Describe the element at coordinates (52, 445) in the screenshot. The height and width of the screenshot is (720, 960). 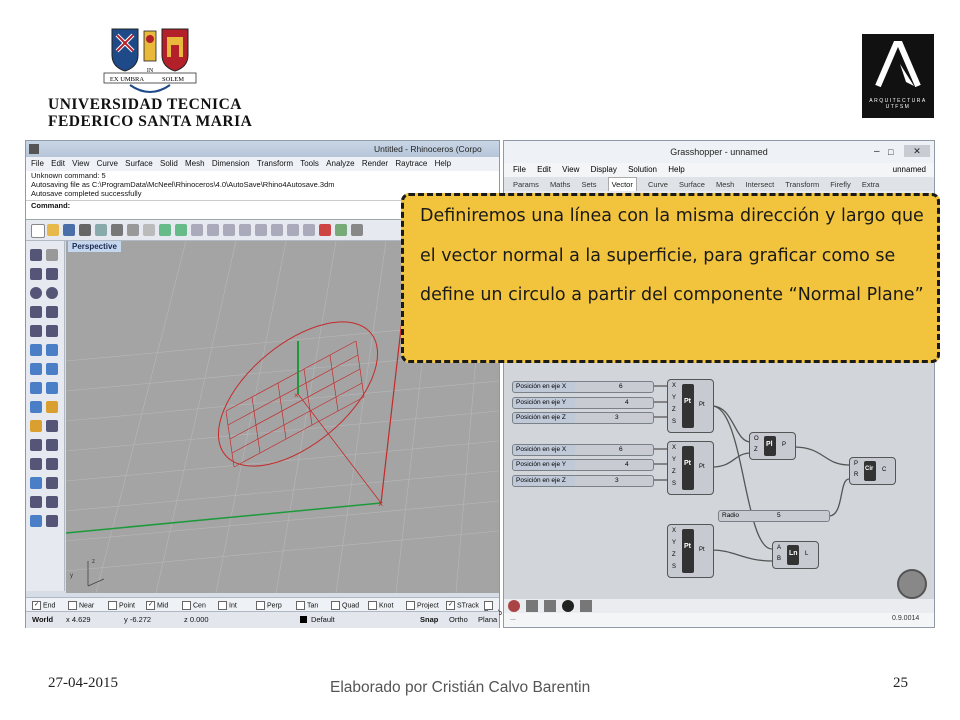
I see `split-icon` at that location.